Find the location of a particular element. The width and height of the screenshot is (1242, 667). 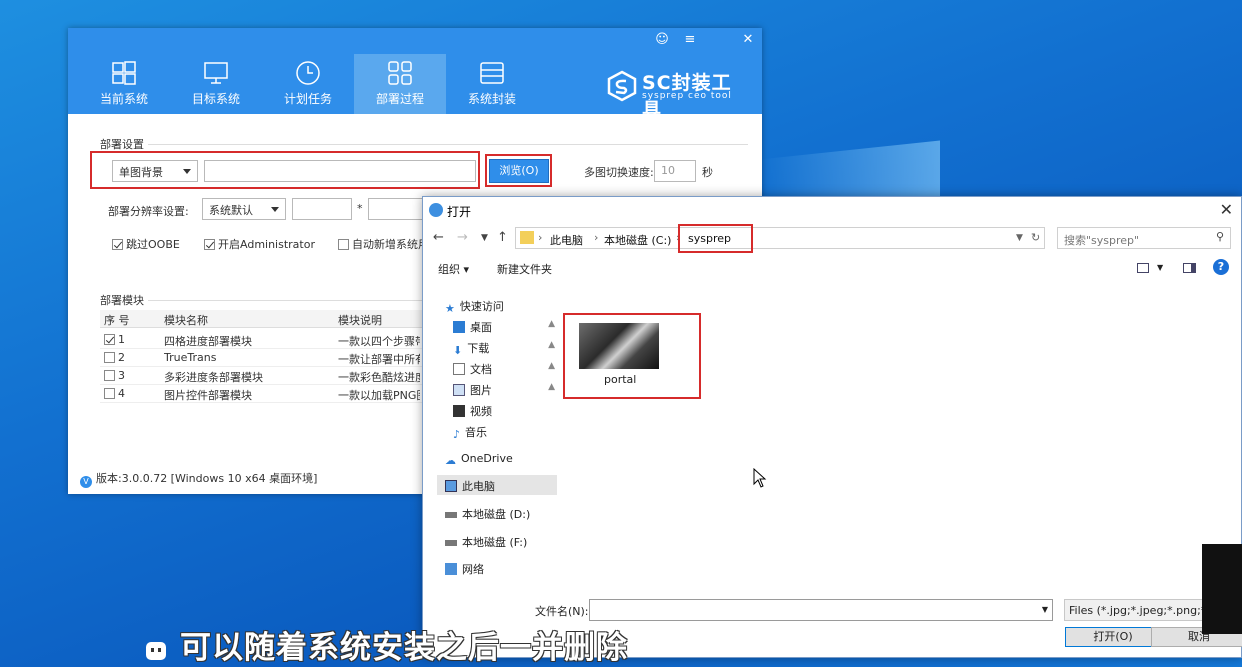

filename-input: ▼ is located at coordinates (821, 610).